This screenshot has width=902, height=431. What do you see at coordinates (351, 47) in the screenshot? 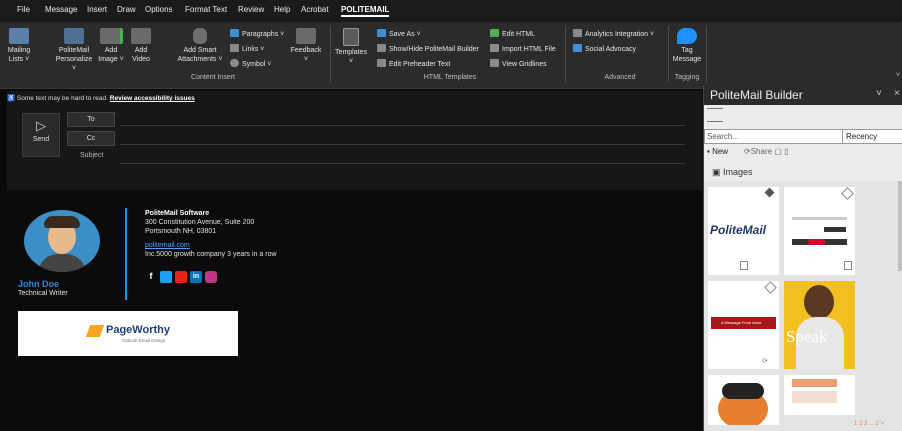
I see `templates-button: Templates ˅` at bounding box center [351, 47].